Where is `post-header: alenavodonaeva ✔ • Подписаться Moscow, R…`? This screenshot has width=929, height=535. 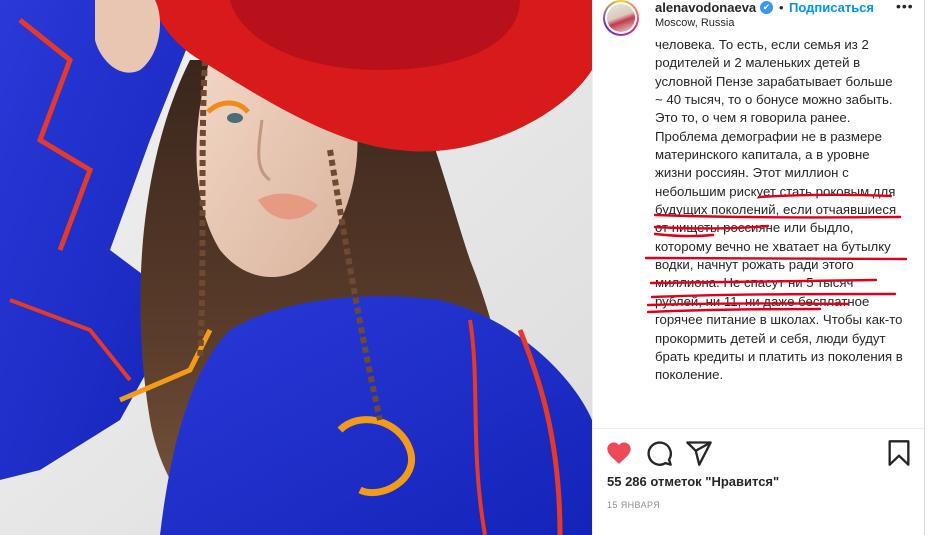
post-header: alenavodonaeva ✔ • Подписаться Moscow, R… is located at coordinates (759, 20).